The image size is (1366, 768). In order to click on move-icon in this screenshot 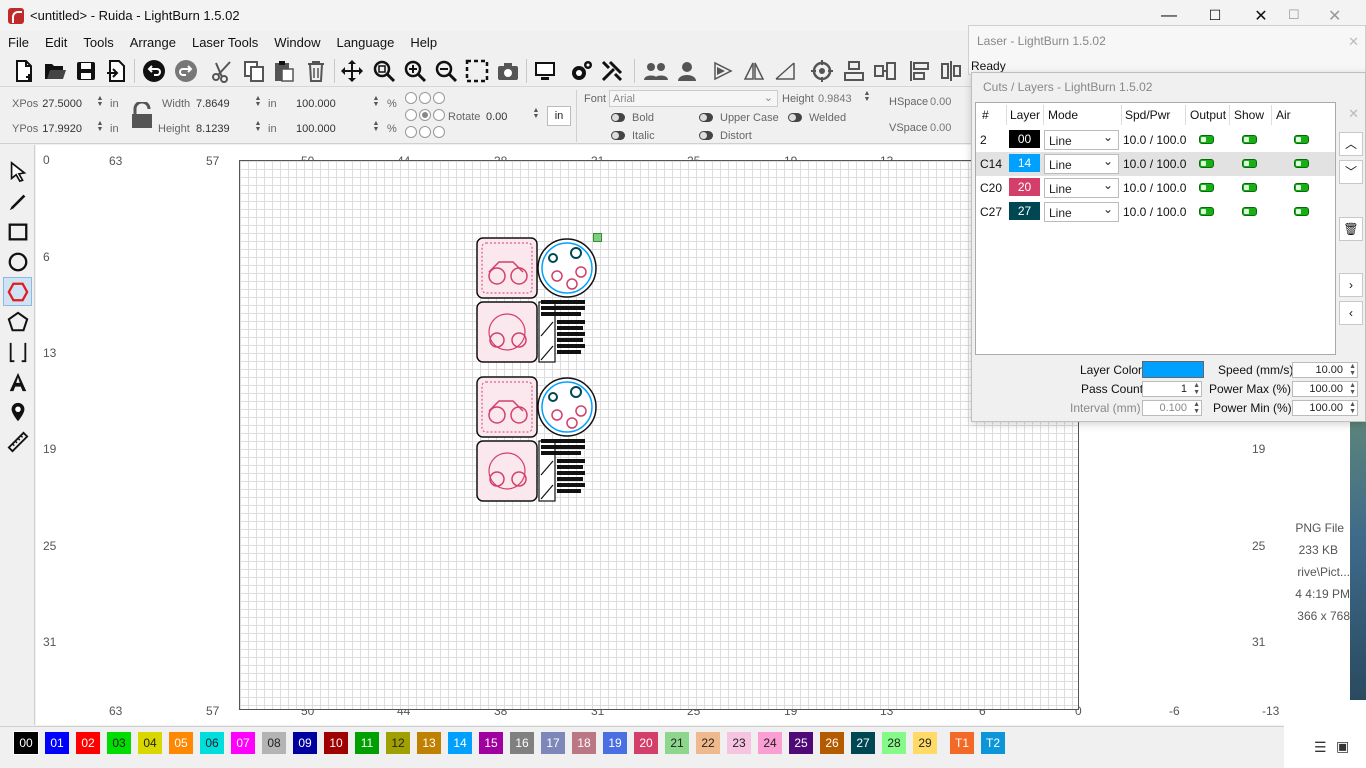, I will do `click(352, 71)`.